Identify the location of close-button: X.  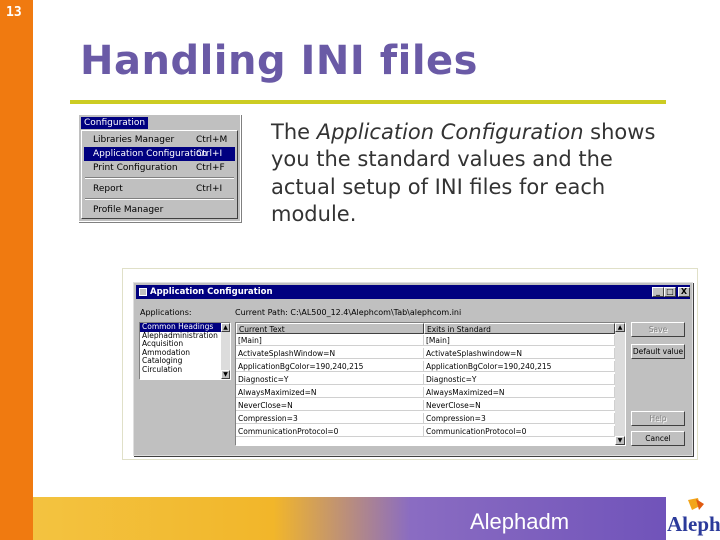
(684, 292).